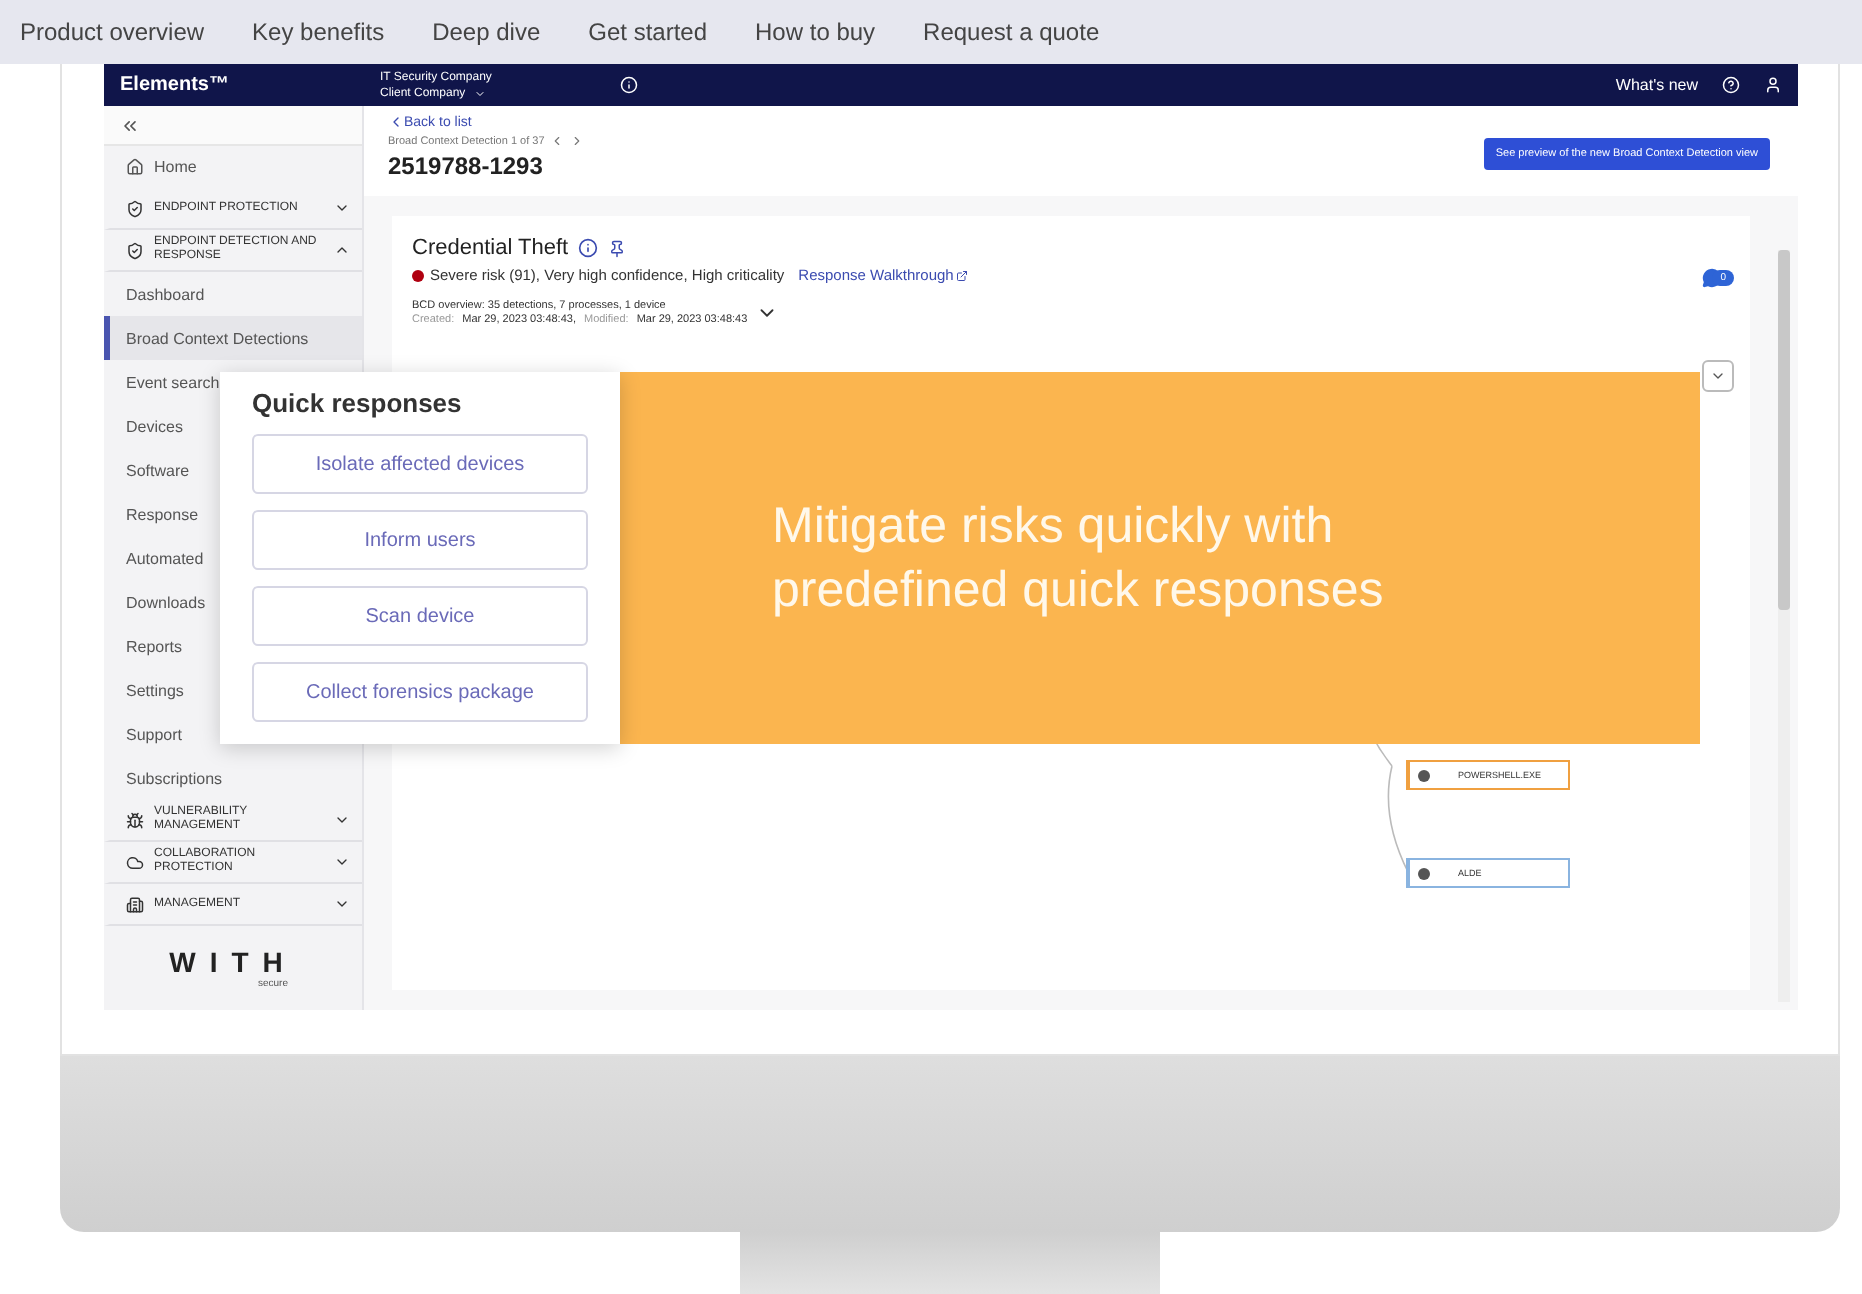 The image size is (1862, 1294). Describe the element at coordinates (486, 32) in the screenshot. I see `site-nav-link: Deep dive` at that location.